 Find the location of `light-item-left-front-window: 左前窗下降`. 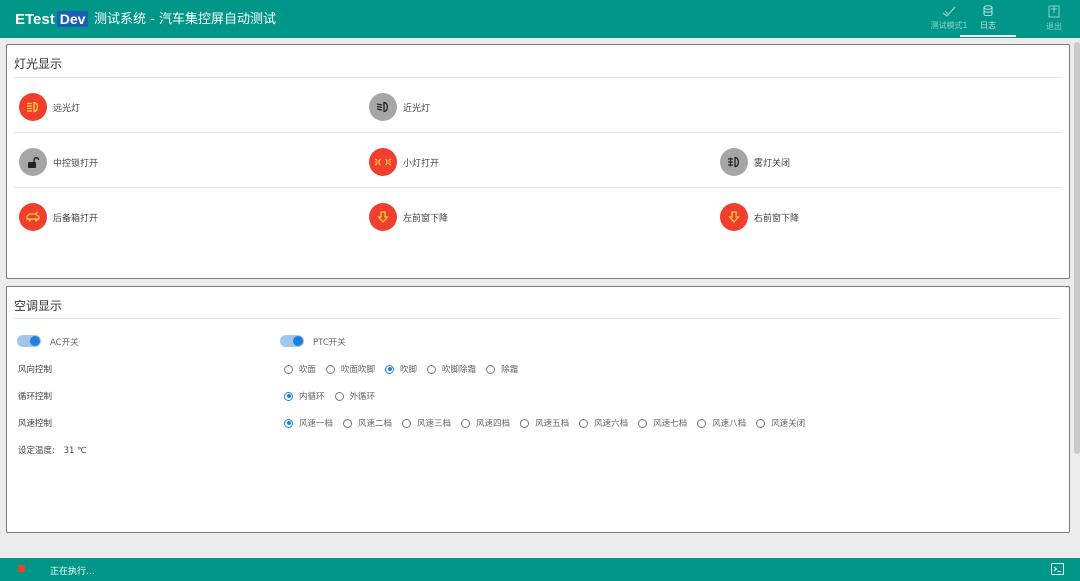

light-item-left-front-window: 左前窗下降 is located at coordinates (408, 217).